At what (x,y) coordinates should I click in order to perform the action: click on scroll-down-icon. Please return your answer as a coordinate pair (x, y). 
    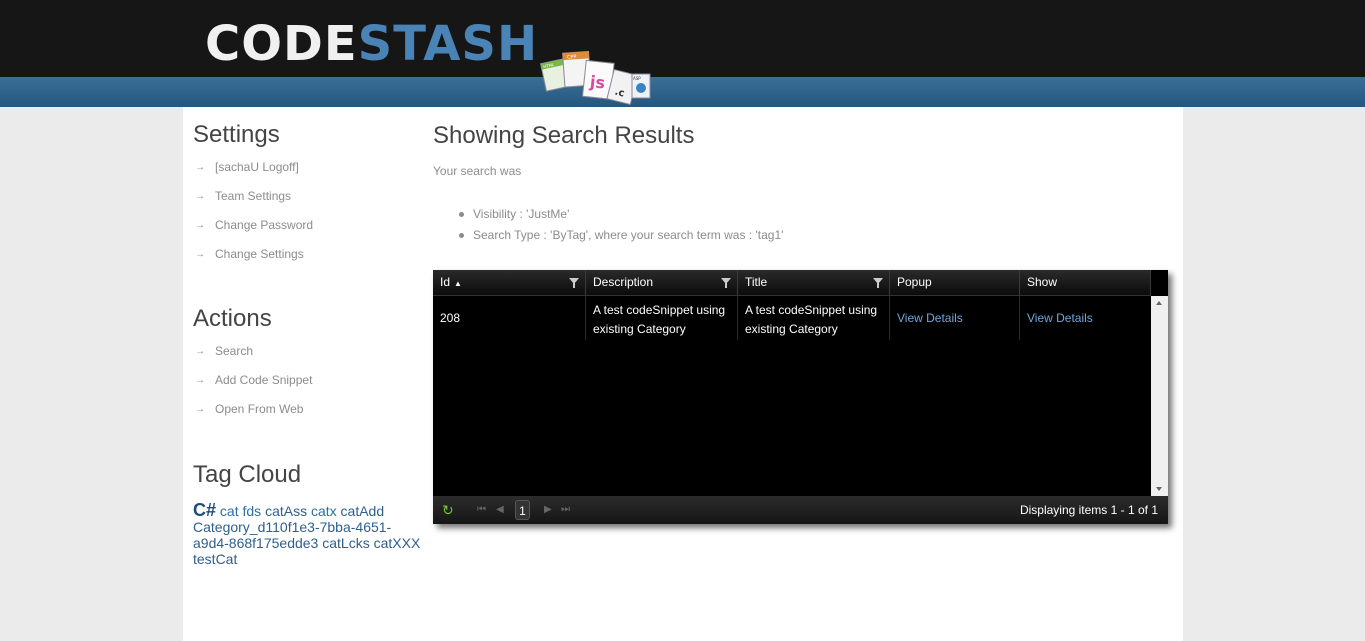
    Looking at the image, I should click on (1159, 489).